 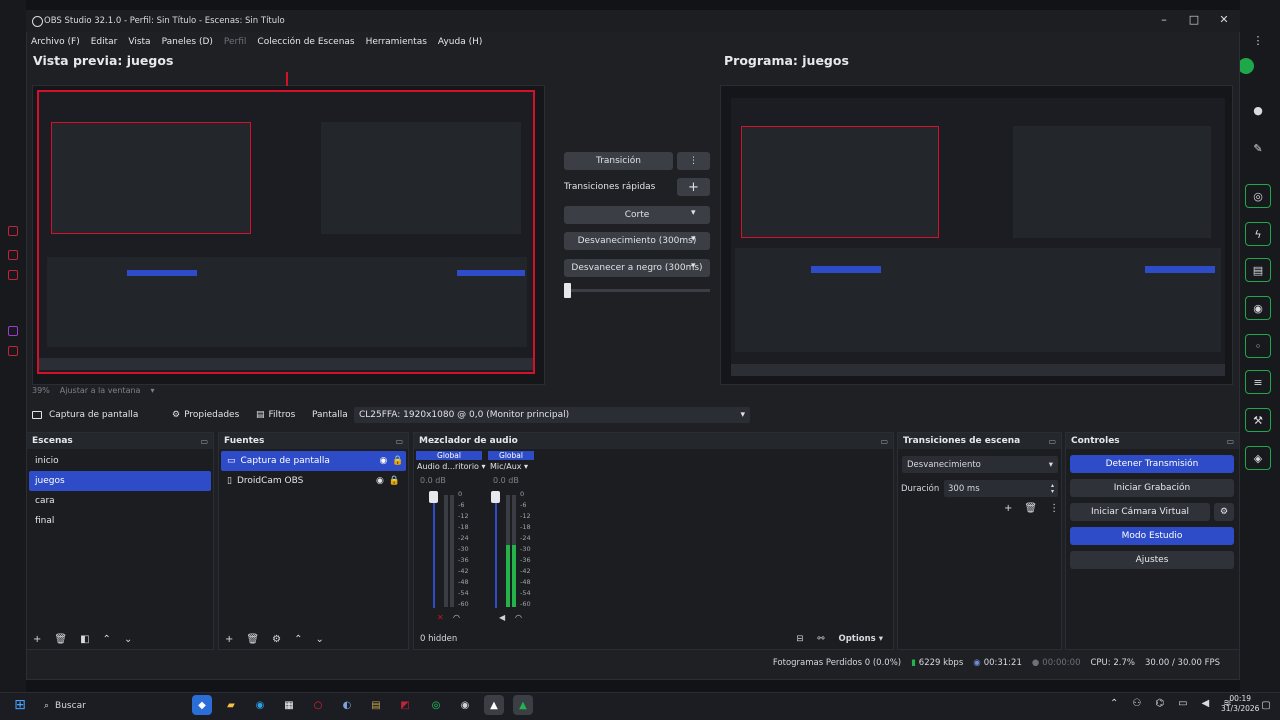 I want to click on chevron-up-icon: ⌃, so click(x=1114, y=703).